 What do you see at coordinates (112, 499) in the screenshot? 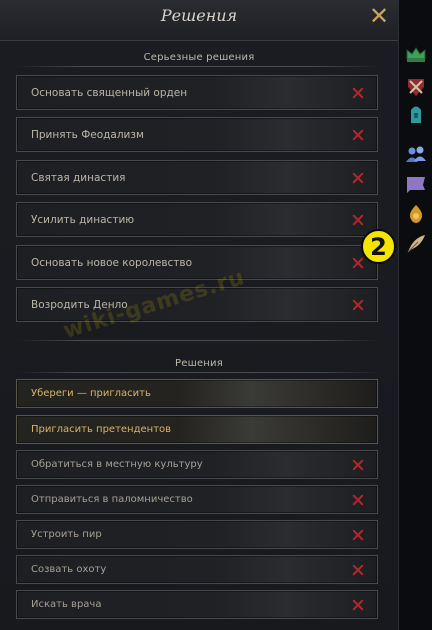
I see `decision-label: Отправиться в паломничество` at bounding box center [112, 499].